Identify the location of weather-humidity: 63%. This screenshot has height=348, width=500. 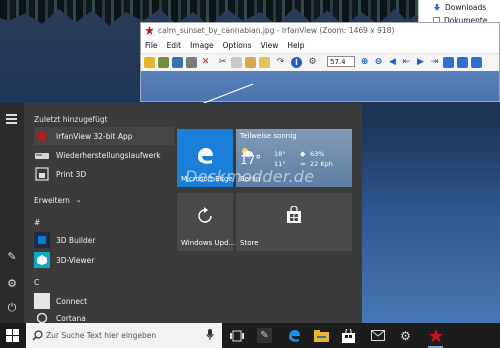
(317, 154).